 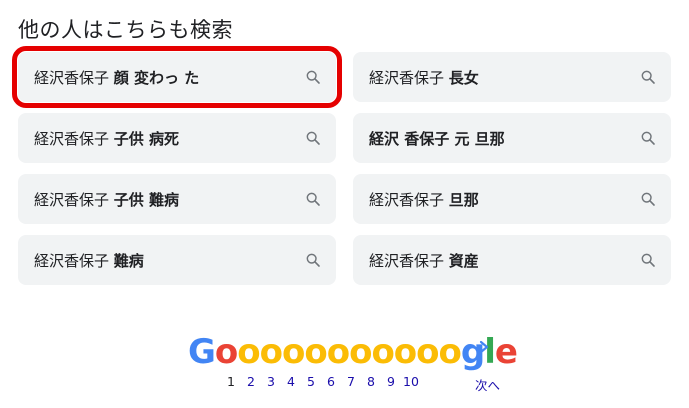 I want to click on google-pagination-logo: Gooooooooooogle, so click(x=353, y=352).